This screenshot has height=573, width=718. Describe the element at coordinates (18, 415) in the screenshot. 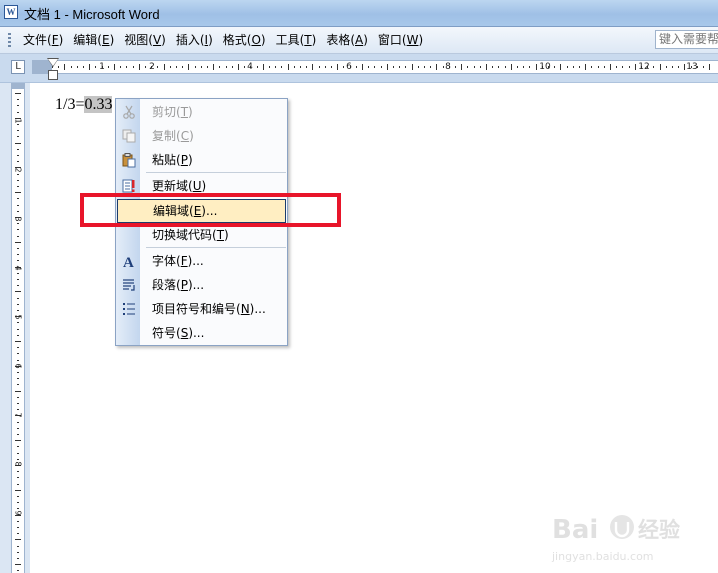

I see `ruler-number: 7` at that location.